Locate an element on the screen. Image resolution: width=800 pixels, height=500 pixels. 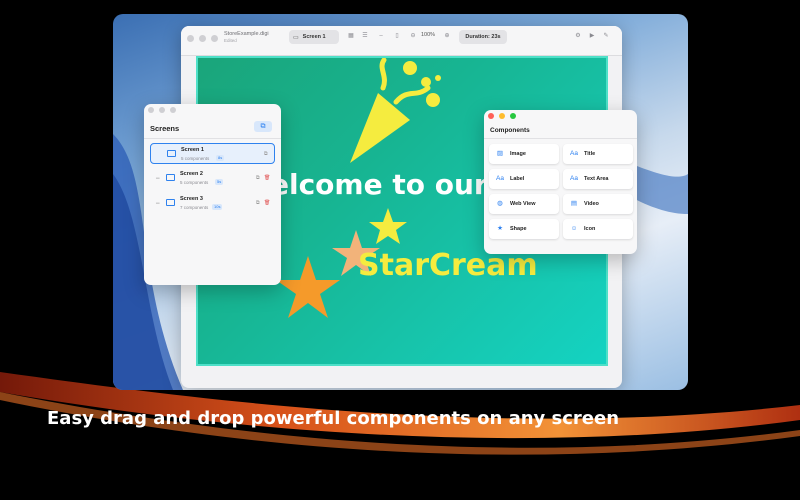
component-label: Image is located at coordinates (518, 154).